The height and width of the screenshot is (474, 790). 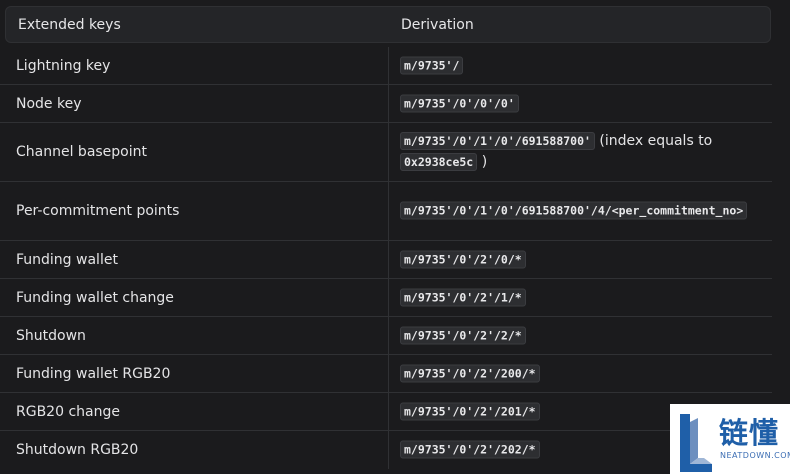 I want to click on table-row: Funding wallet RGB20 m/9735'/0'/2'/200/*, so click(x=386, y=374).